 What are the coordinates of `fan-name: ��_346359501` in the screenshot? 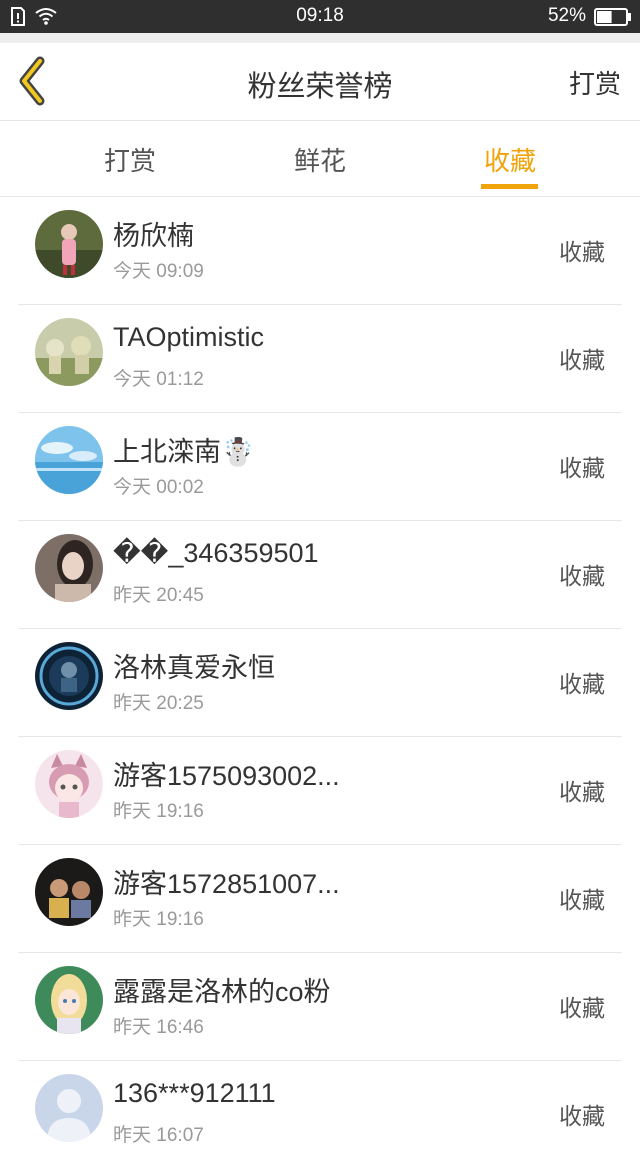 It's located at (216, 553).